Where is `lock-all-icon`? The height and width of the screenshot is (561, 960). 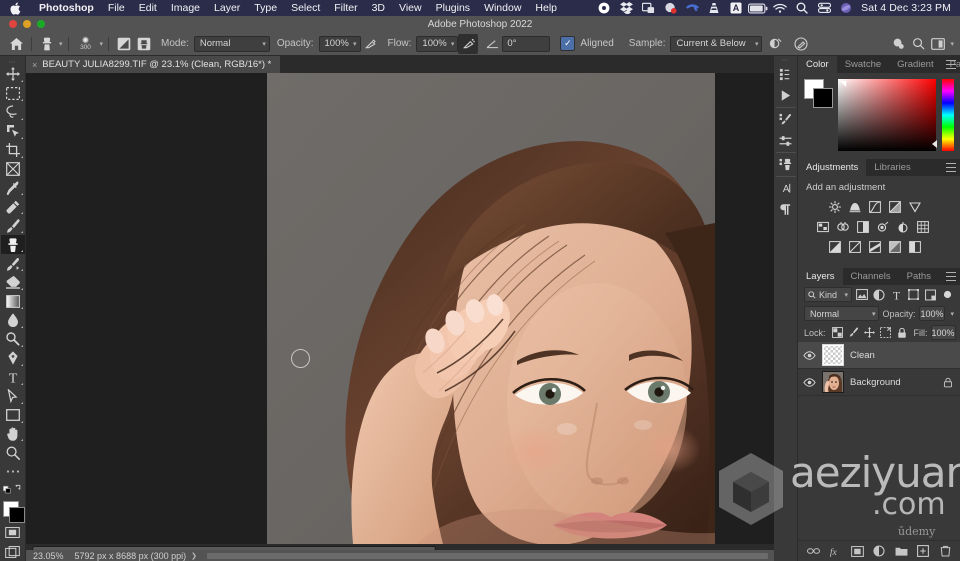 lock-all-icon is located at coordinates (902, 332).